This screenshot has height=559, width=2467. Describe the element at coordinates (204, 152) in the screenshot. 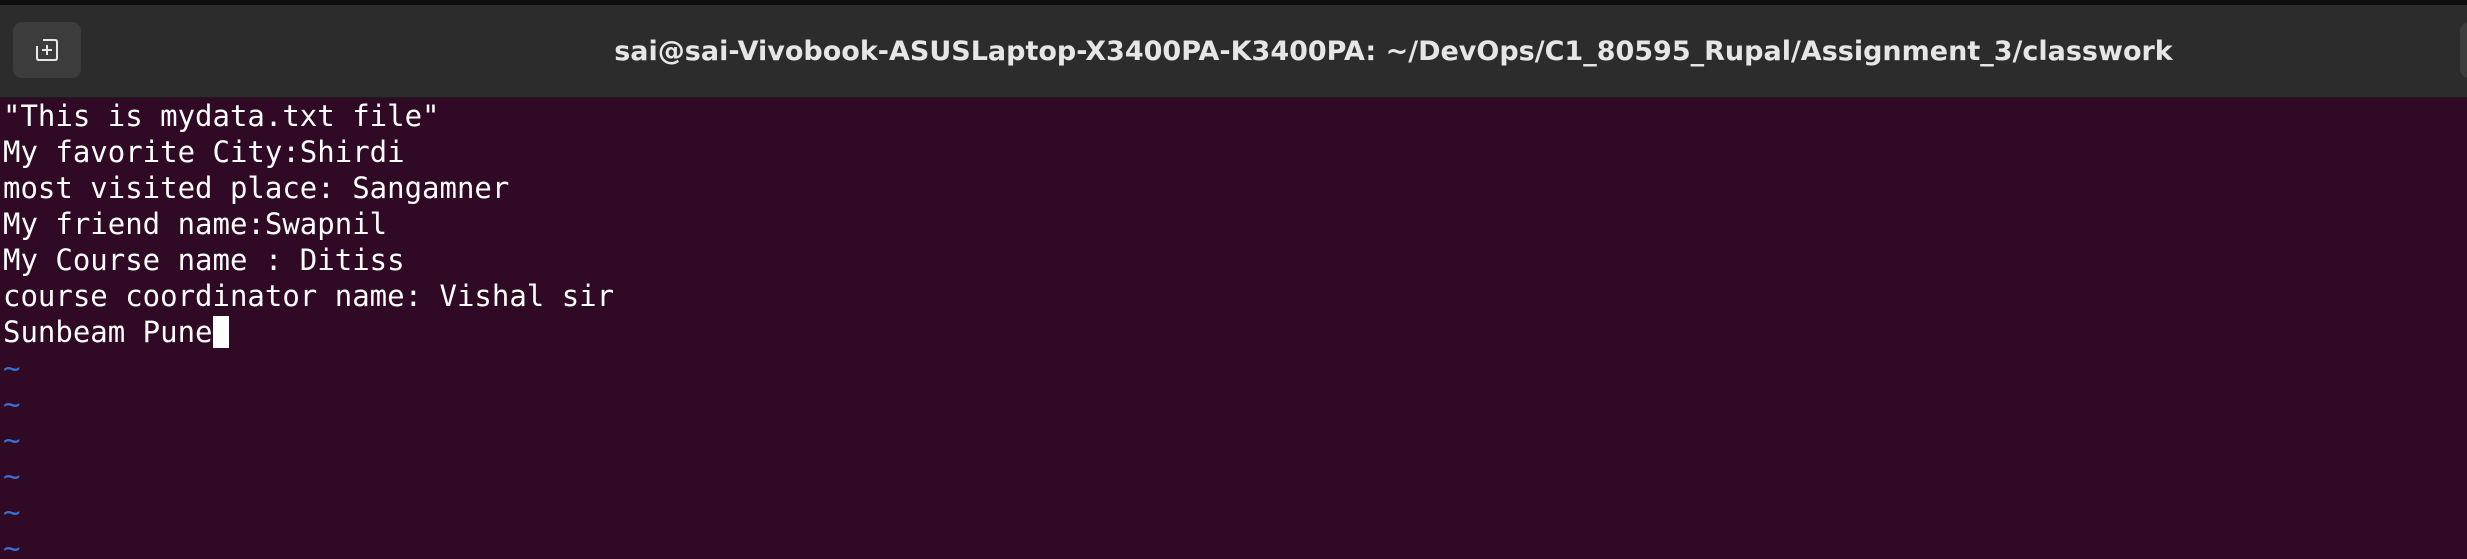

I see `text-line: My favorite City:Shirdi` at that location.